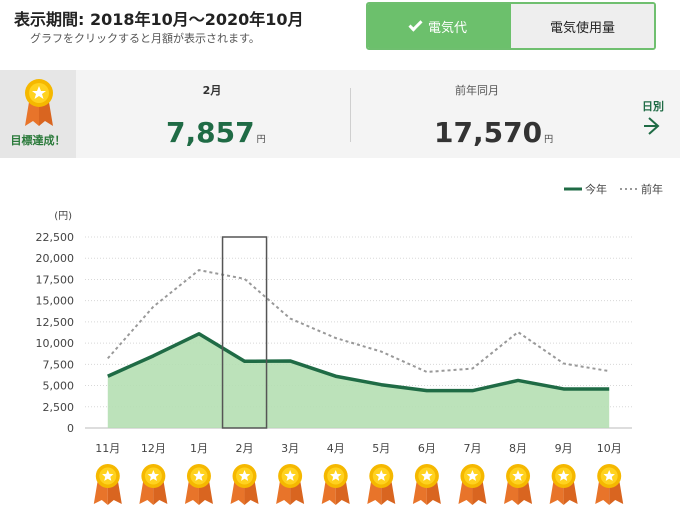  I want to click on prev-cost-value: 17,570, so click(488, 132).